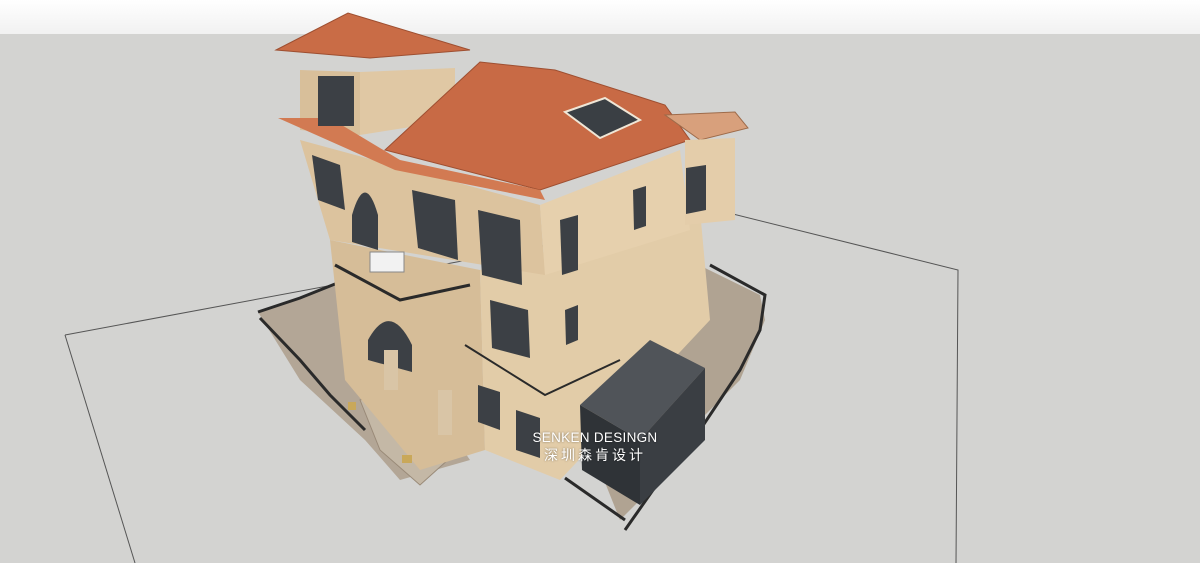 This screenshot has height=563, width=1200. What do you see at coordinates (595, 447) in the screenshot?
I see `watermark: SENKEN DESINGN 深圳森肯设计` at bounding box center [595, 447].